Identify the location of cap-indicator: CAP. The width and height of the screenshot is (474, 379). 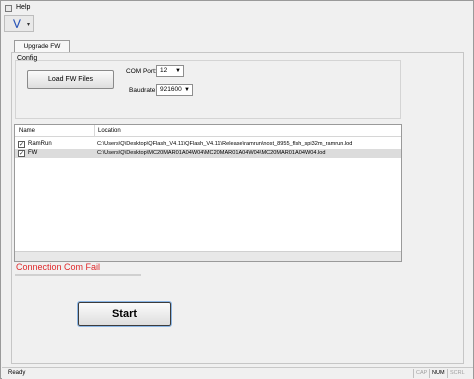
(421, 373).